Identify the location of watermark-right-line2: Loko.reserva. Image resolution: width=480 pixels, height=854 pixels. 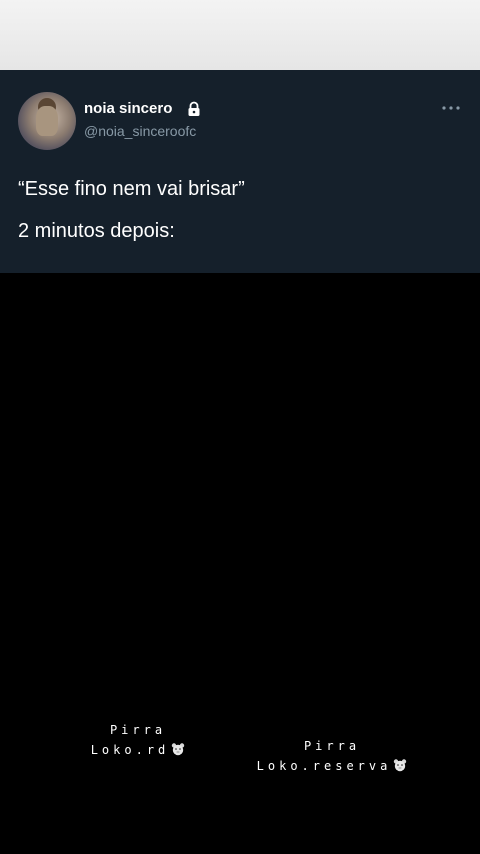
(324, 766).